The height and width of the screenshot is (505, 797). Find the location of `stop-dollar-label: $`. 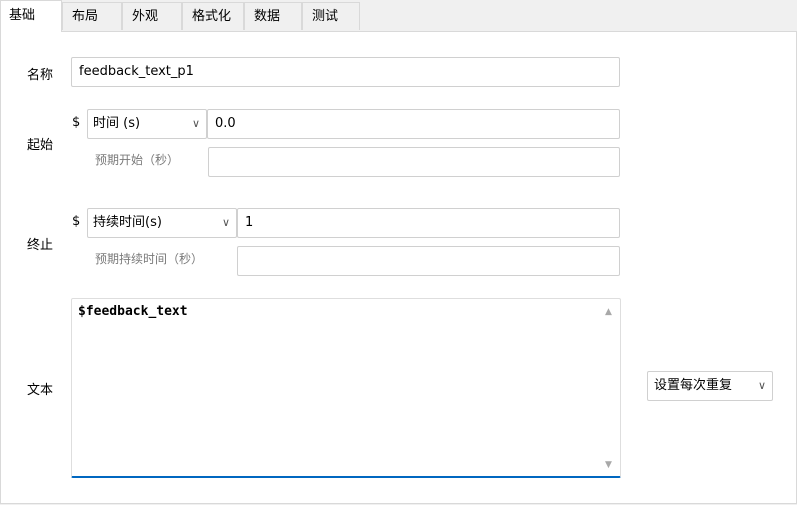

stop-dollar-label: $ is located at coordinates (76, 221).